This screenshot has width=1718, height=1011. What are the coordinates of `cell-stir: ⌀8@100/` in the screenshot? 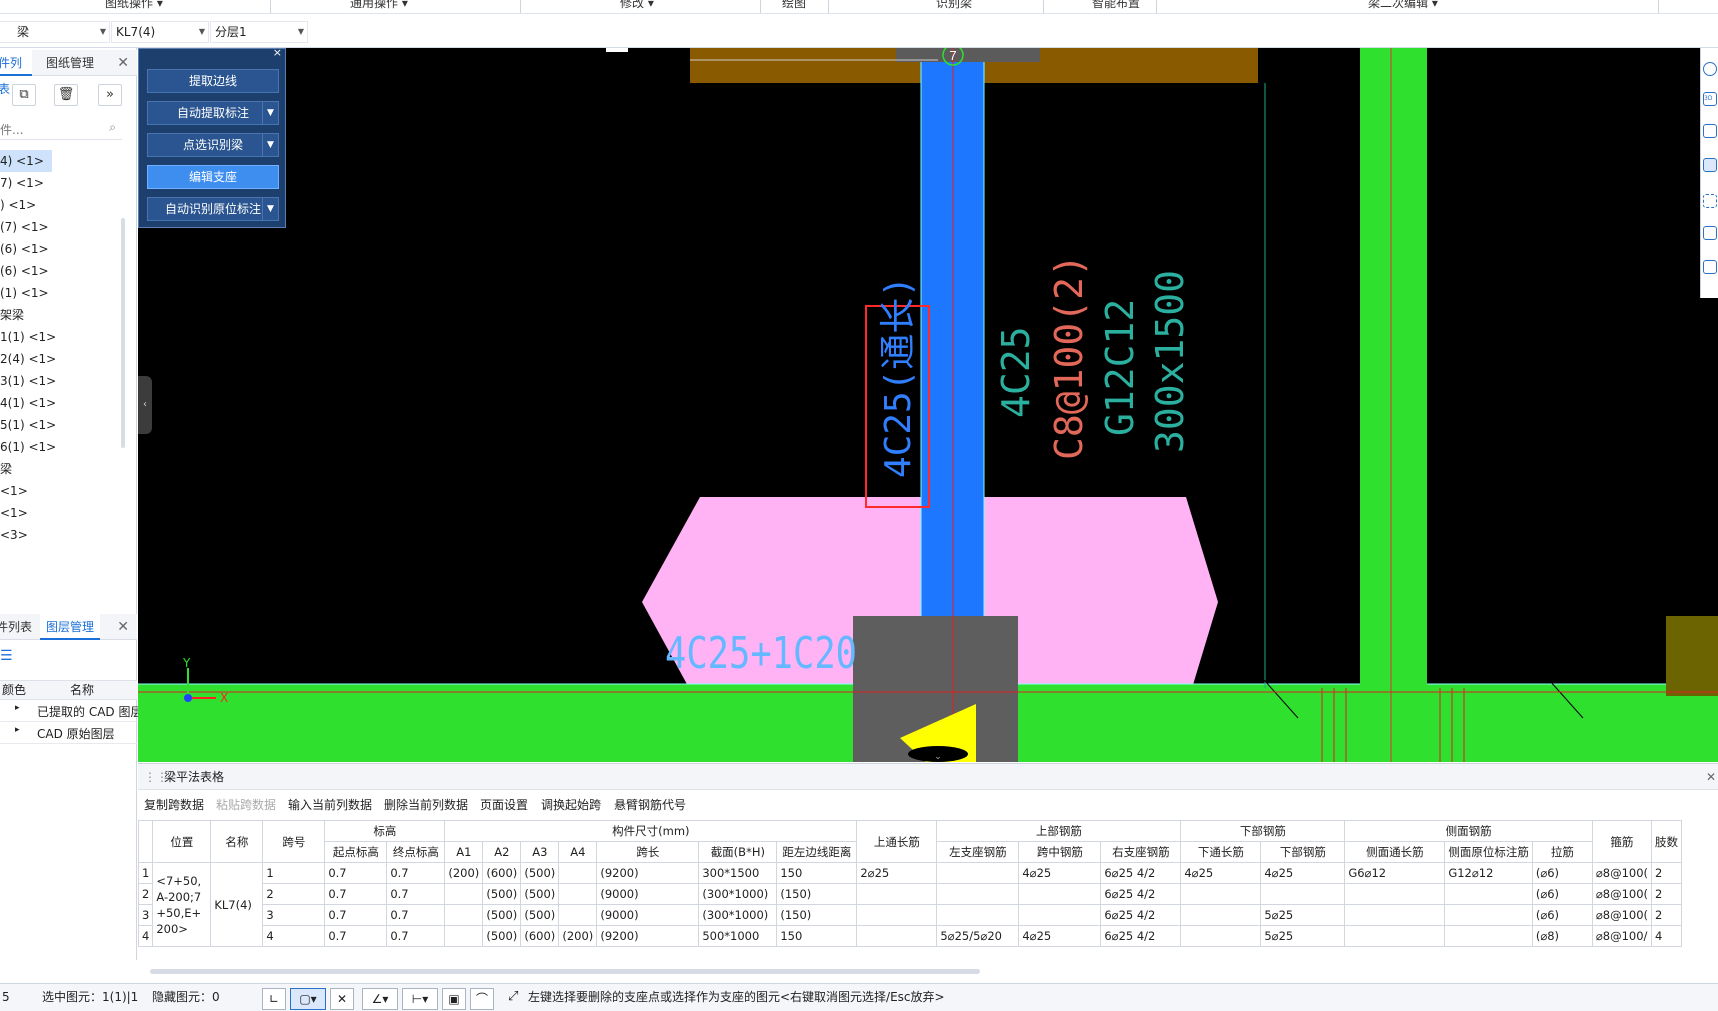 It's located at (1622, 936).